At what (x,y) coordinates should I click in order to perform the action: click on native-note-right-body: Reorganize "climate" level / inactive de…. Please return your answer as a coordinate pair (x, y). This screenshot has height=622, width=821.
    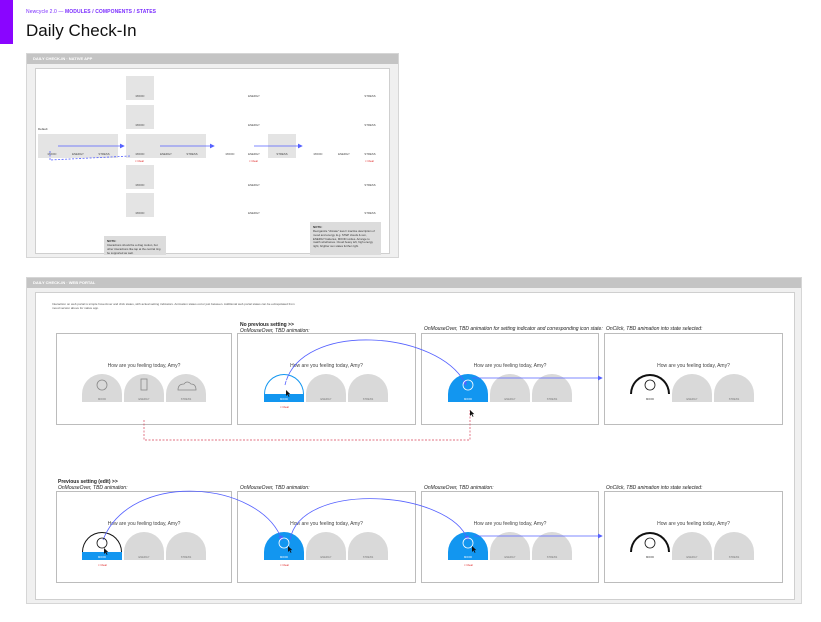
    Looking at the image, I should click on (344, 239).